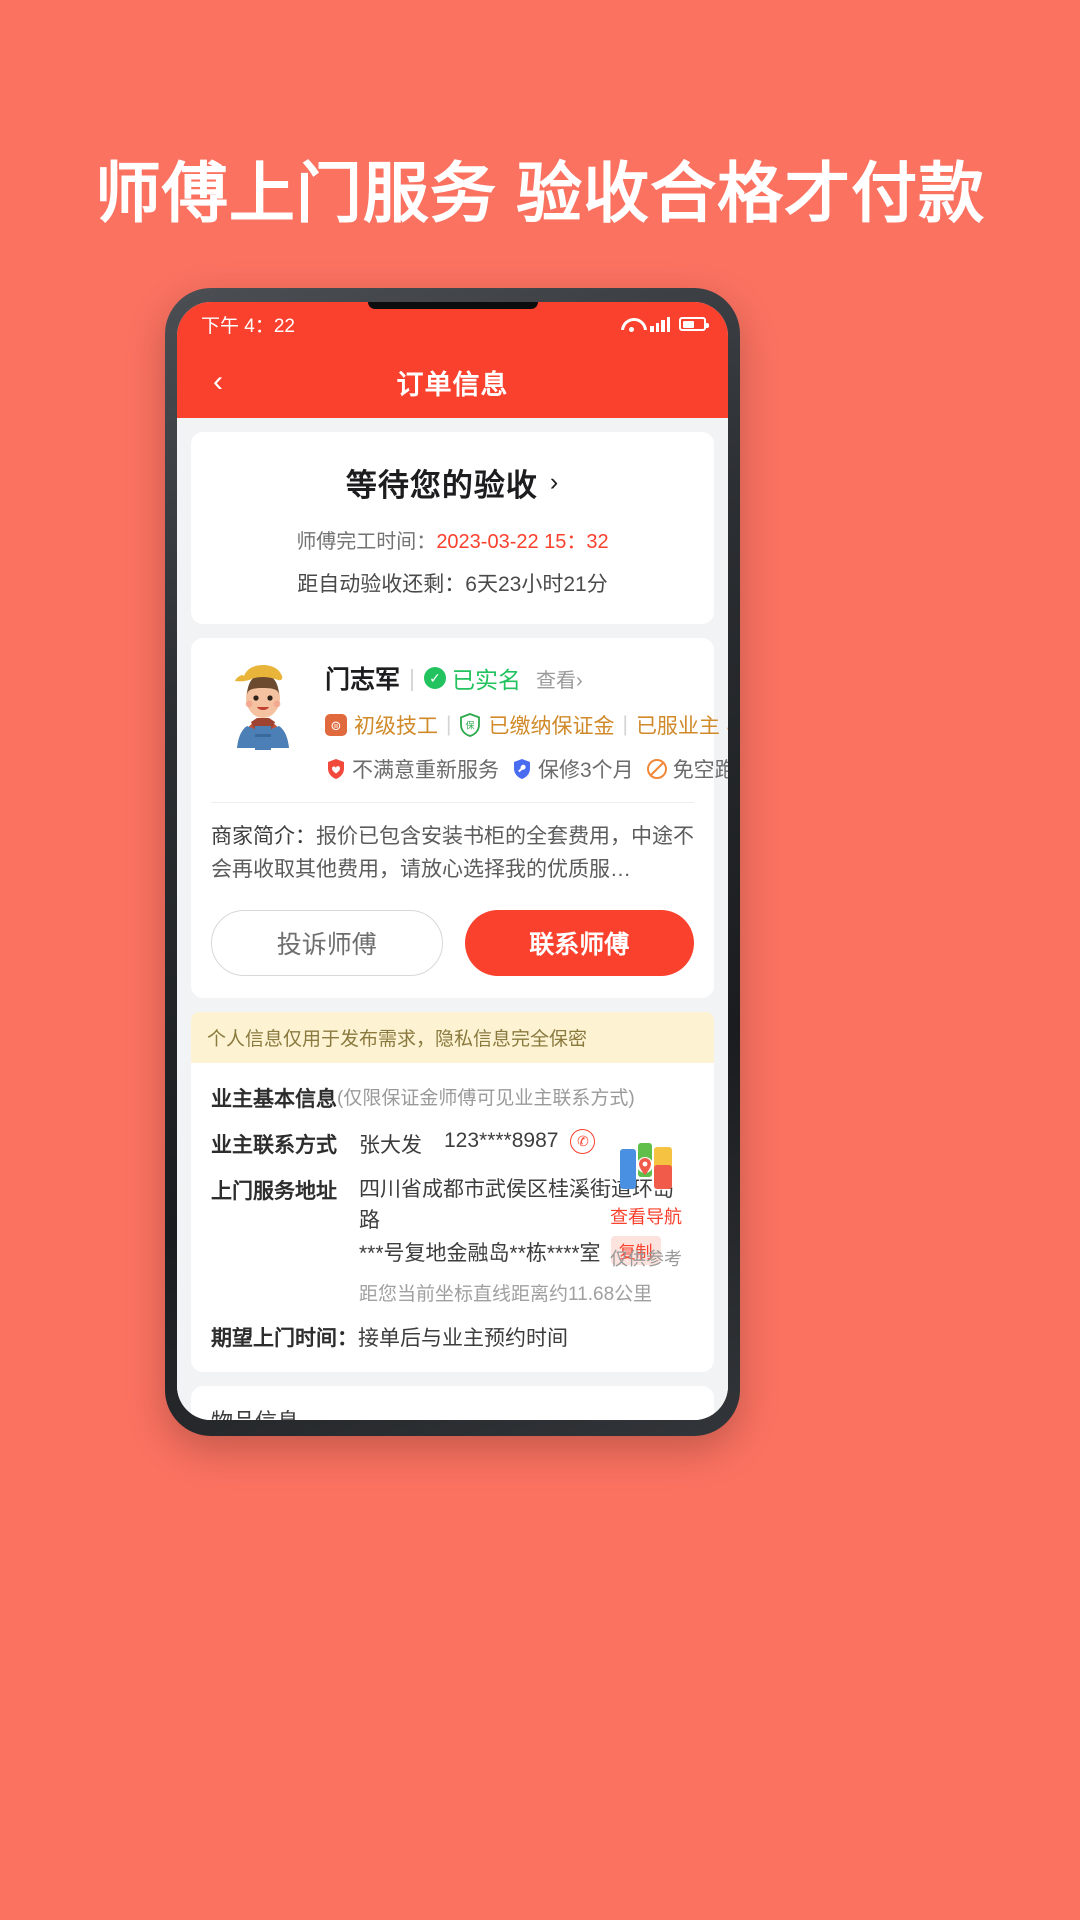 The height and width of the screenshot is (1920, 1080). I want to click on verified-label: 已实名, so click(486, 680).